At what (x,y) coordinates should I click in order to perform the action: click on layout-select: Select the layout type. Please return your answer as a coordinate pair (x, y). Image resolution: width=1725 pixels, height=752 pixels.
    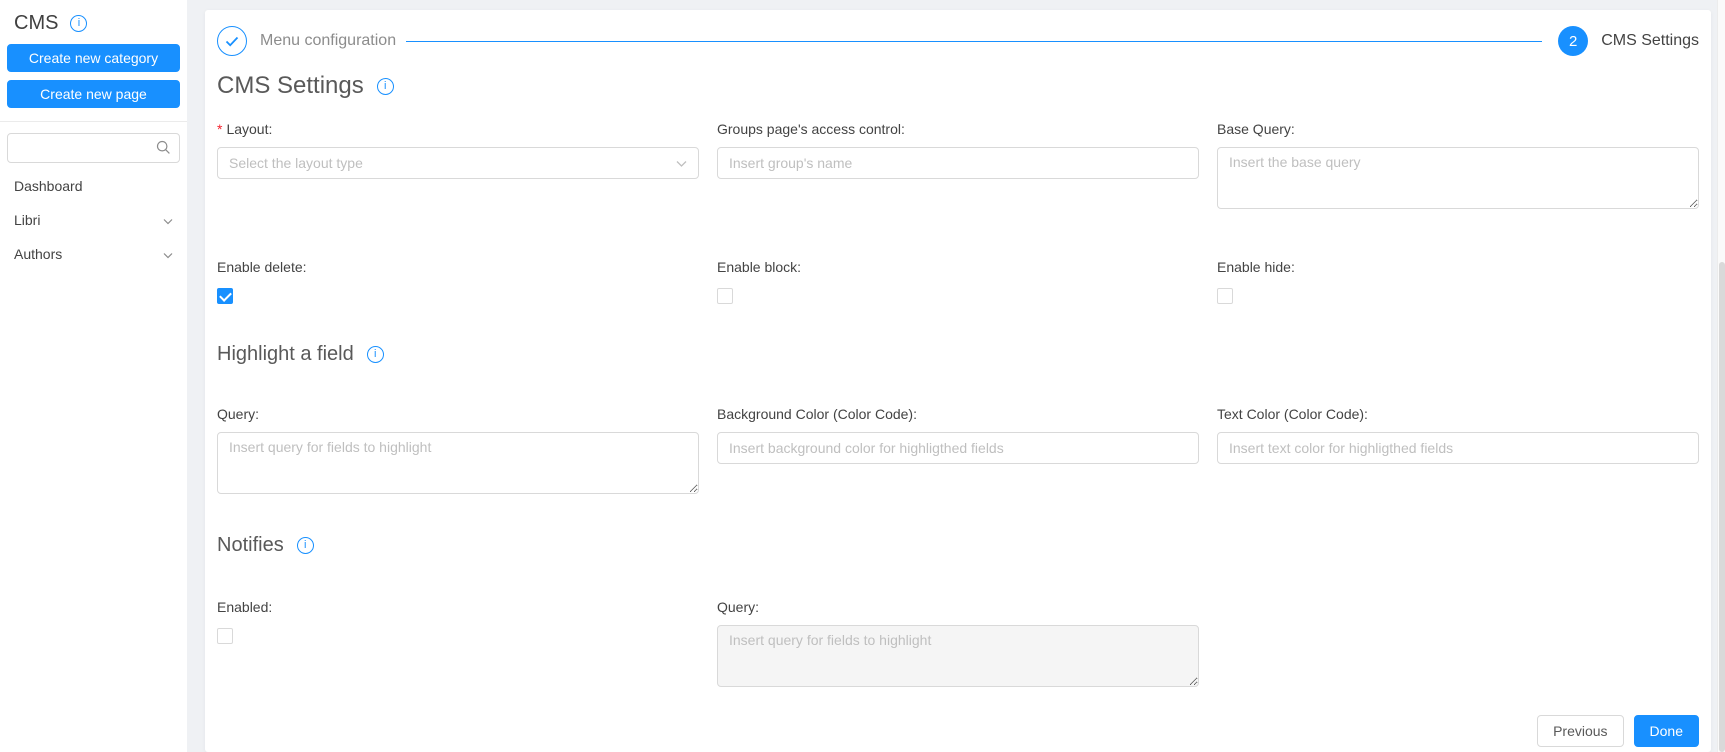
    Looking at the image, I should click on (458, 163).